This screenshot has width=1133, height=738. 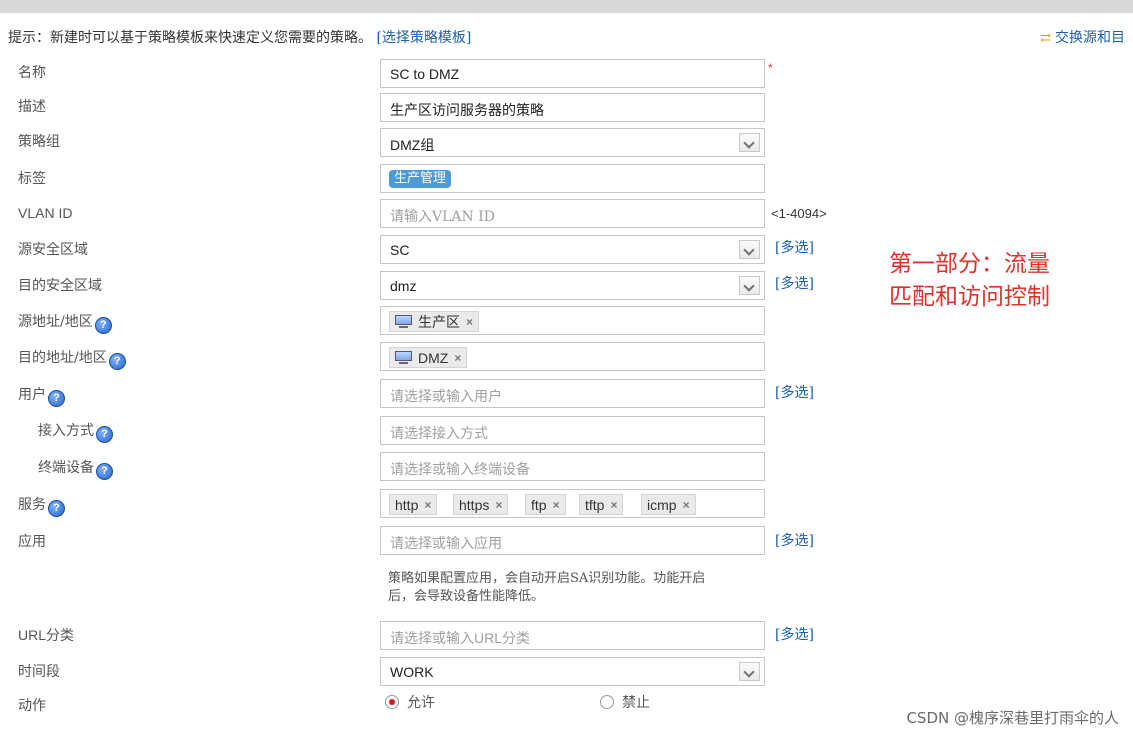 I want to click on tags-input: 生产管理, so click(x=572, y=178).